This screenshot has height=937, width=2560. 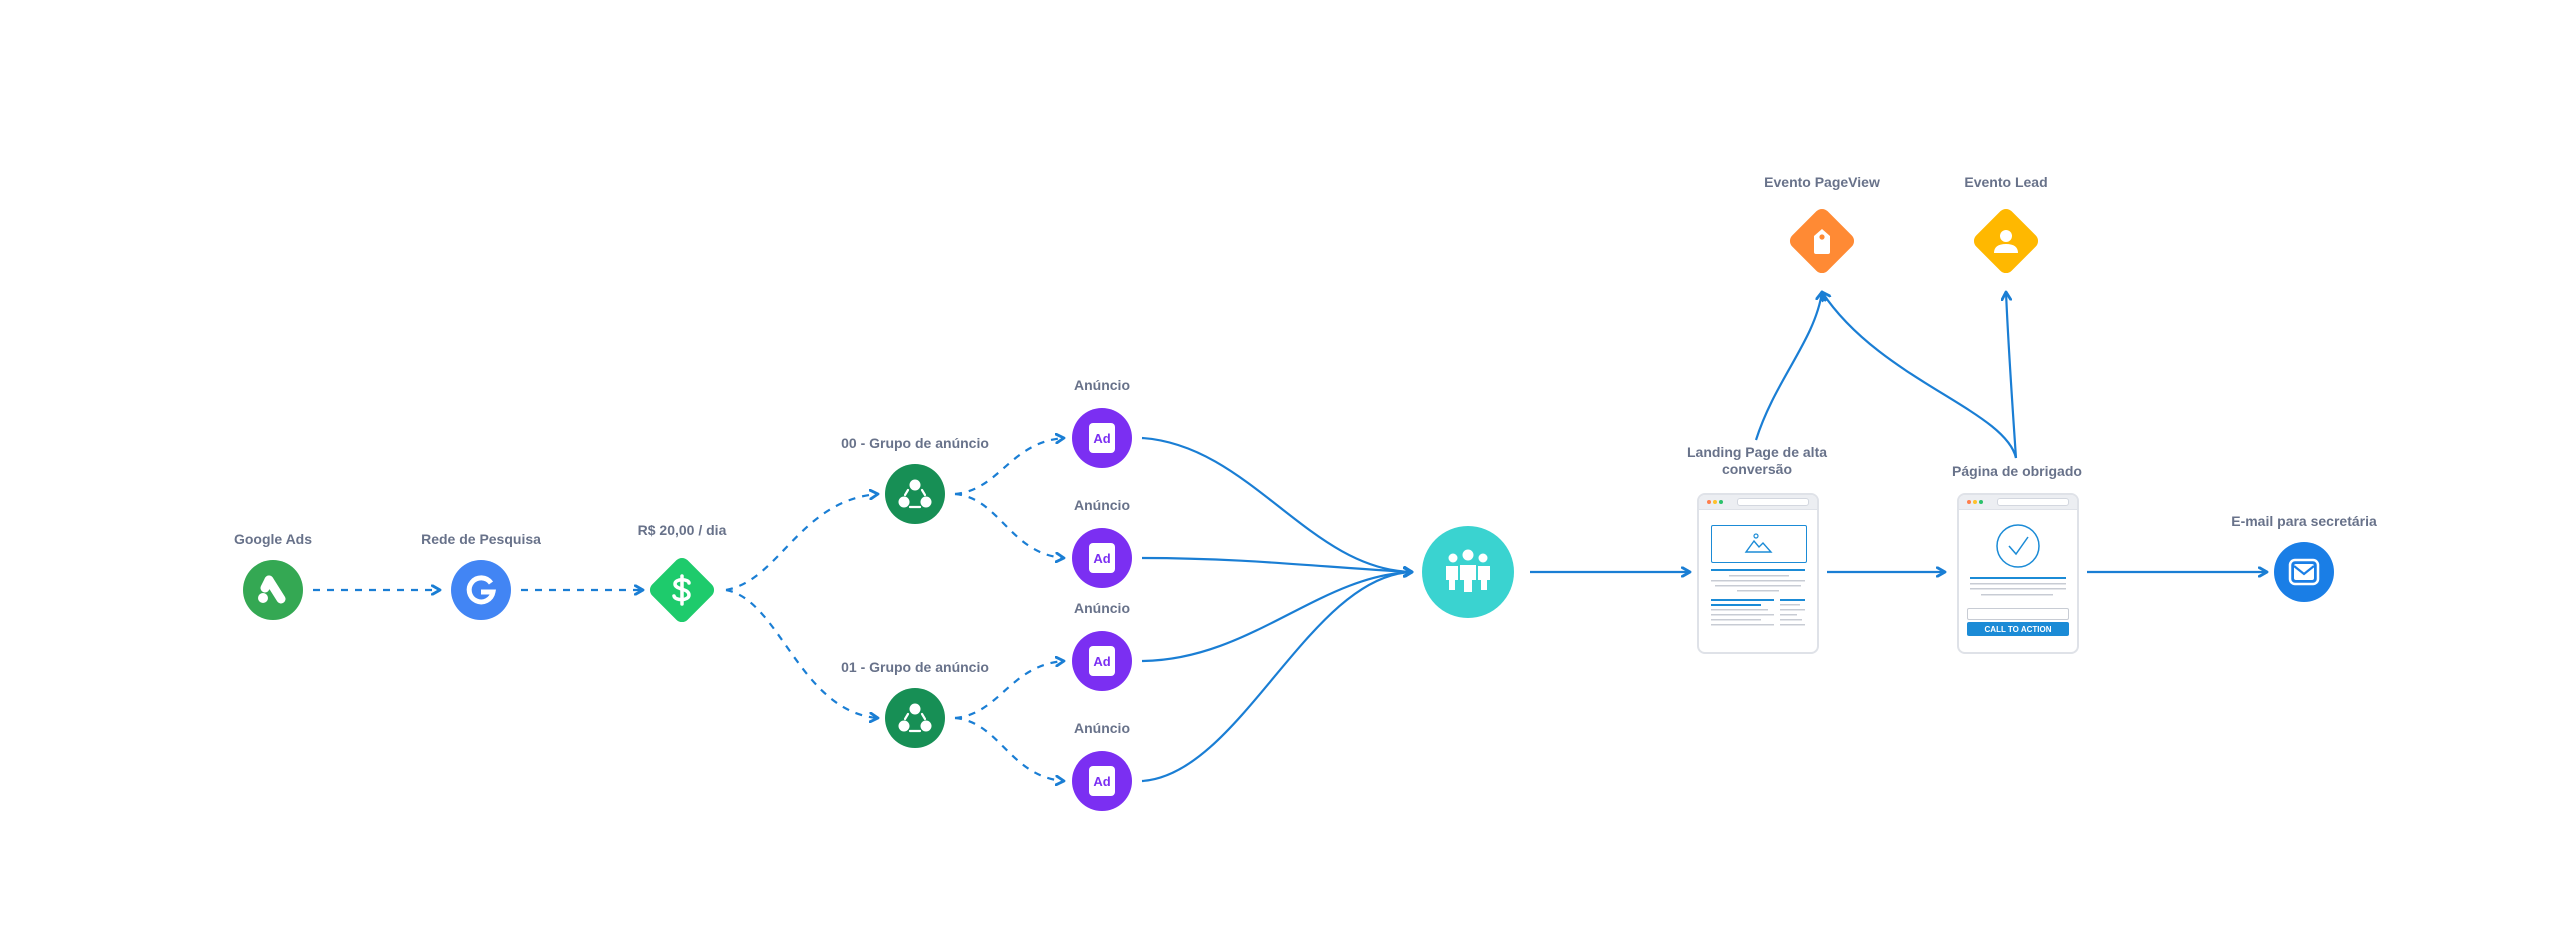 I want to click on label-thank-you-page: Página de obrigado, so click(x=2017, y=471).